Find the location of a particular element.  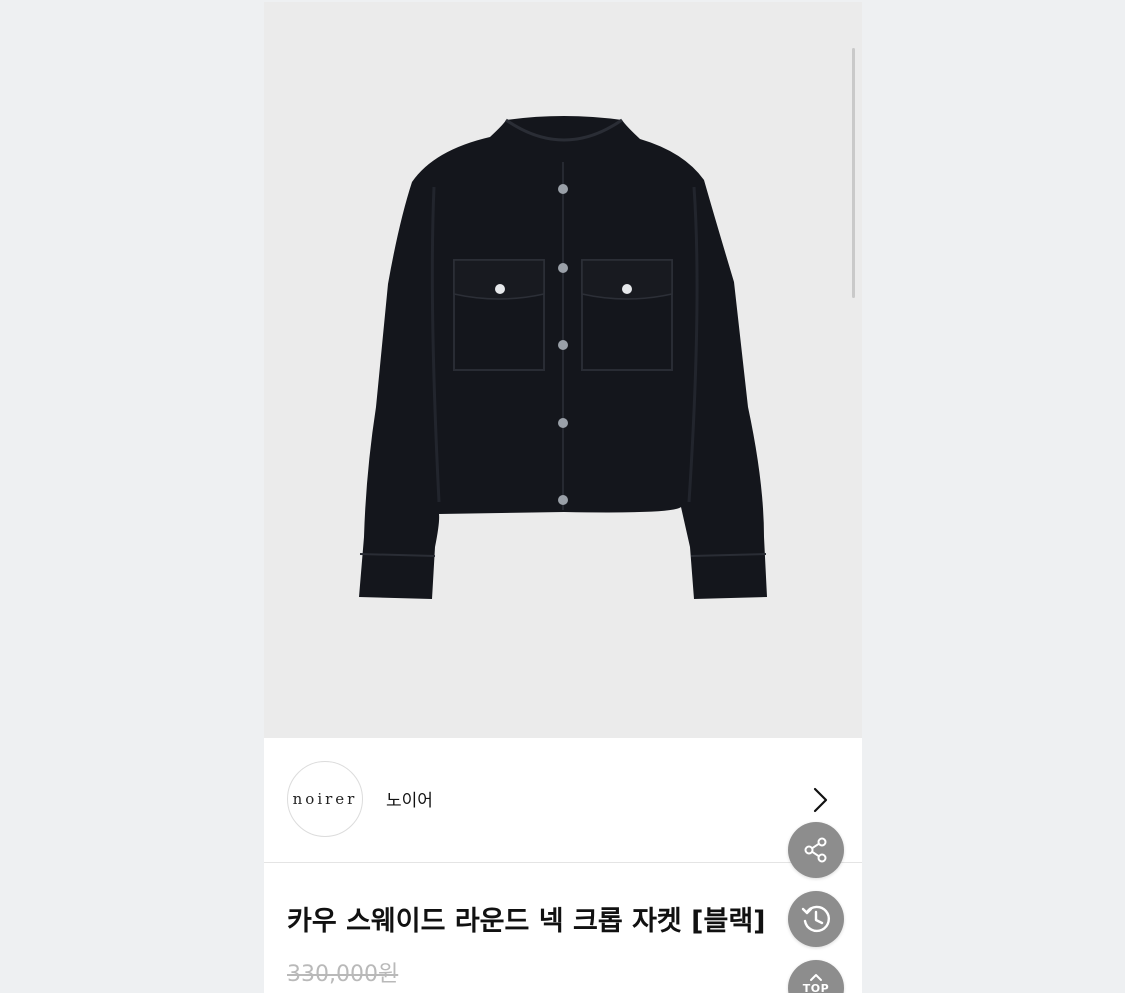

chevron-right-icon is located at coordinates (820, 800).